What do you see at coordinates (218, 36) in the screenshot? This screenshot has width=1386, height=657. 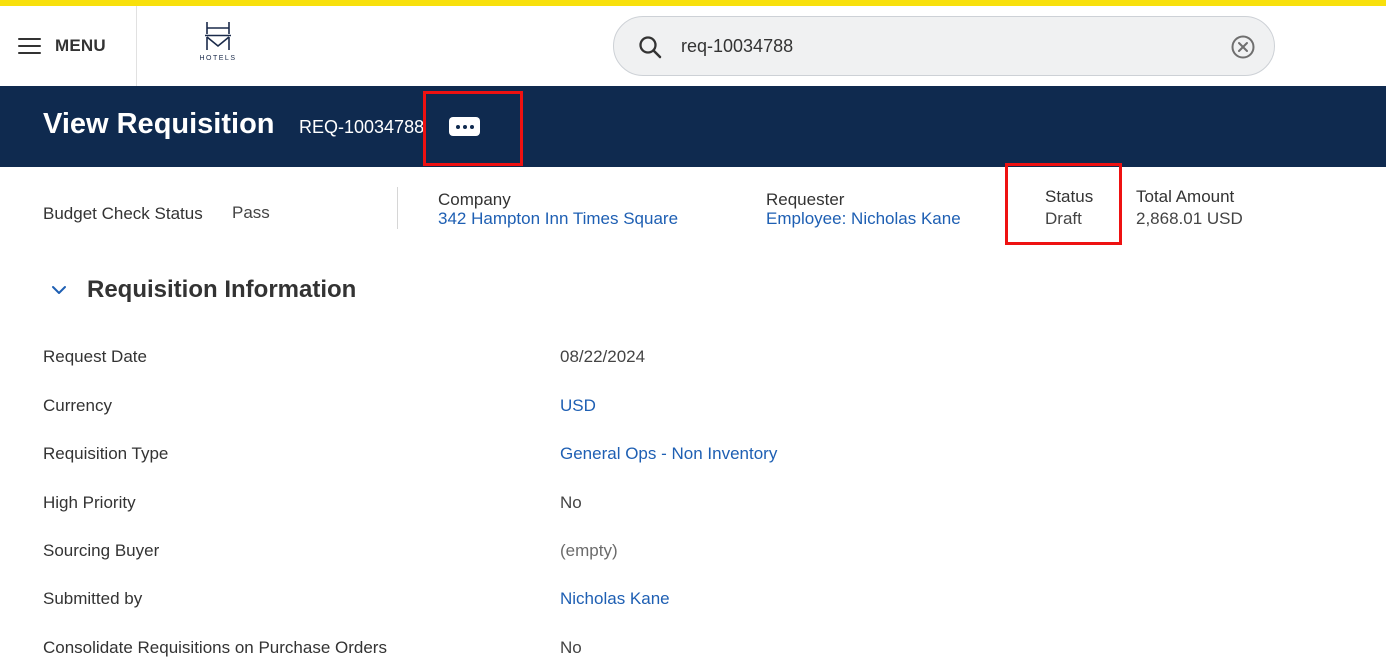 I see `hotel-monogram-icon` at bounding box center [218, 36].